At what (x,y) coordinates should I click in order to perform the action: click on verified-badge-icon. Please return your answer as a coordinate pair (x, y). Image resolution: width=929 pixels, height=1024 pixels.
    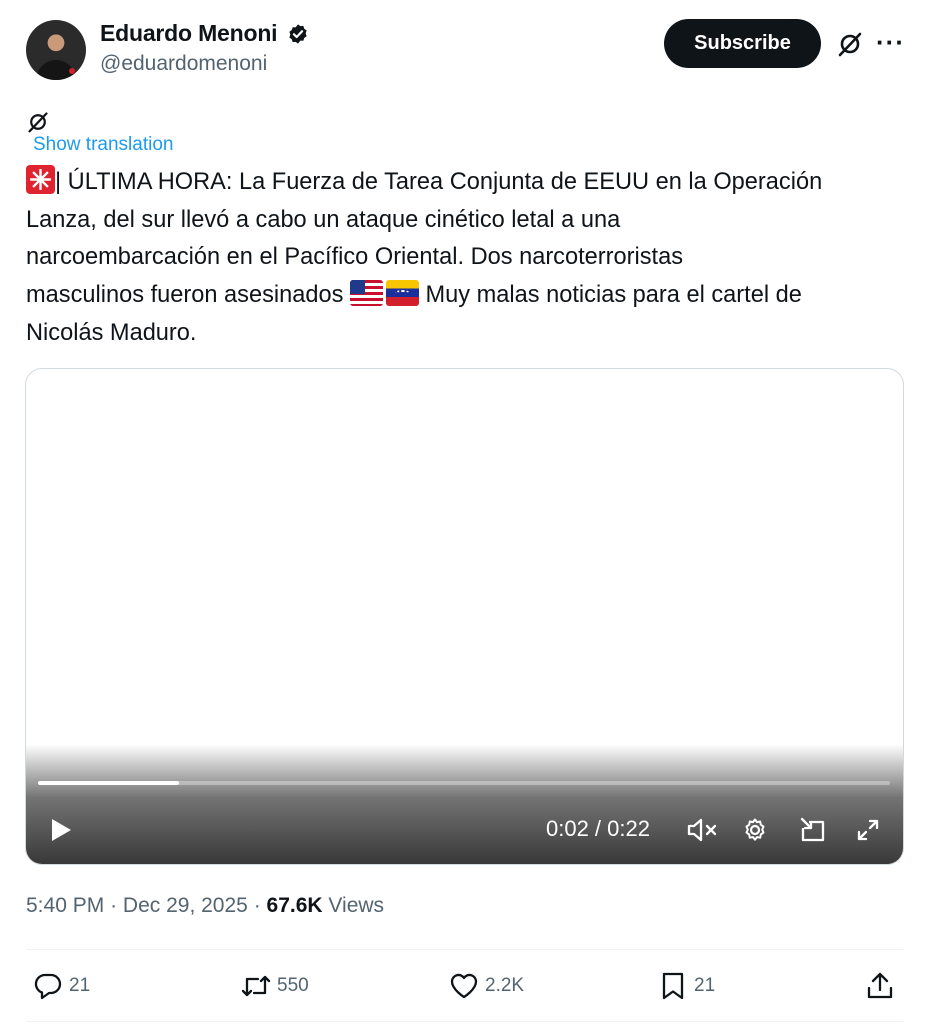
    Looking at the image, I should click on (298, 34).